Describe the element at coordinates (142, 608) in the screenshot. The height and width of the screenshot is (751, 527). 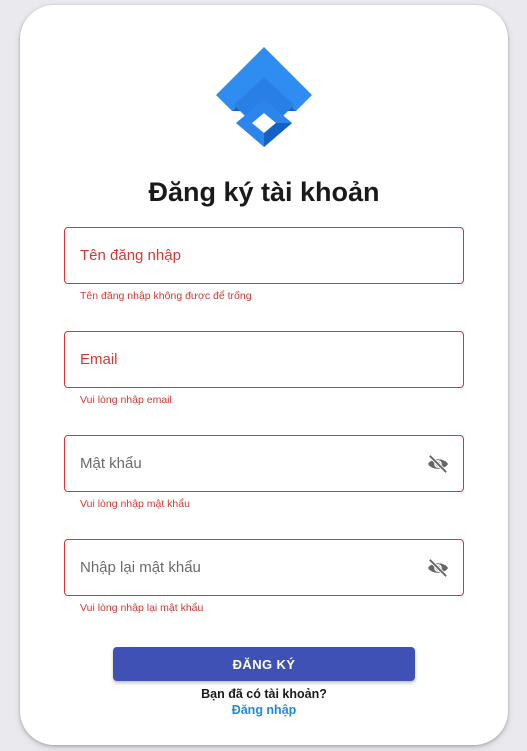
I see `confirm-password-error-text: Vui lòng nhập lại mật khẩu` at that location.